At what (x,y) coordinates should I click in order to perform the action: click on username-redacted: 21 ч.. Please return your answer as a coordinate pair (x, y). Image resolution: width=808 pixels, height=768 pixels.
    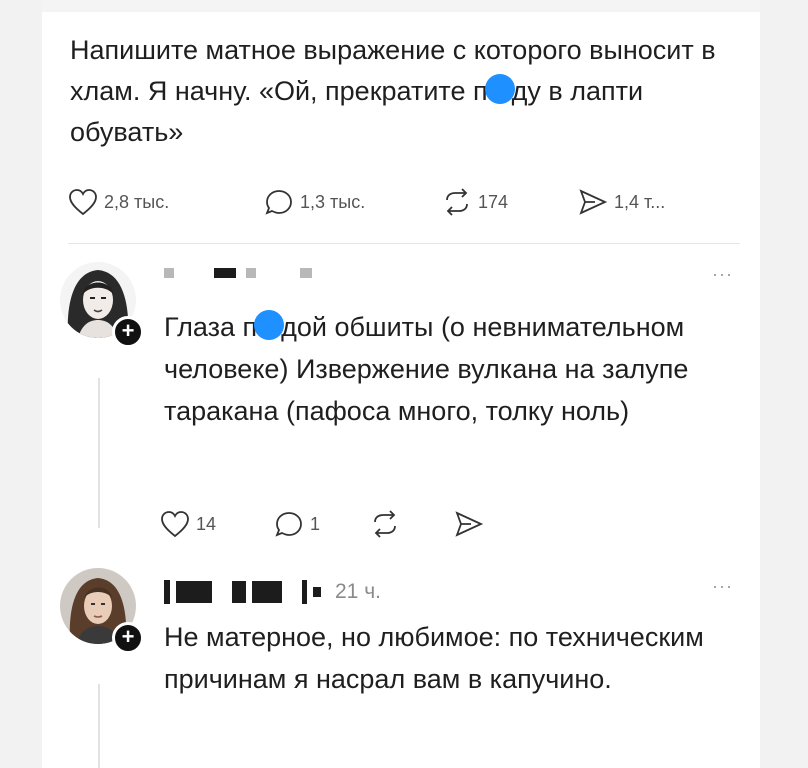
    Looking at the image, I should click on (272, 592).